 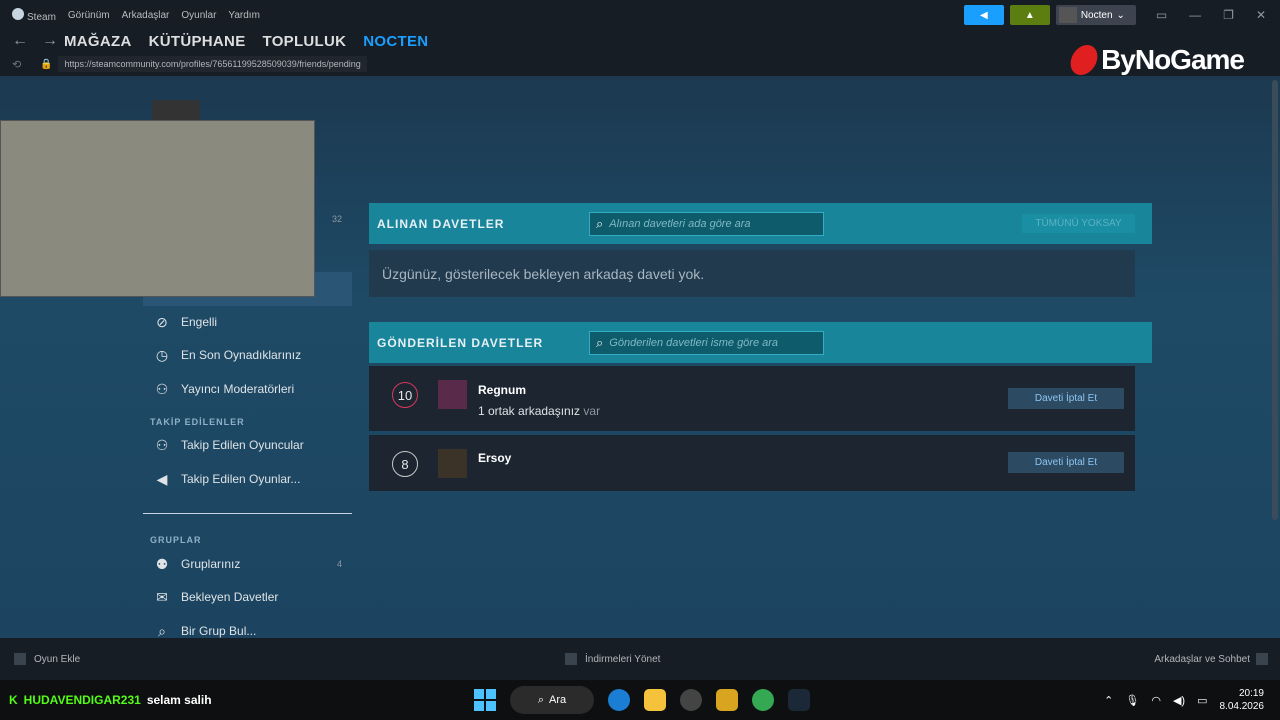 What do you see at coordinates (198, 15) in the screenshot?
I see `menu-games: Oyunlar` at bounding box center [198, 15].